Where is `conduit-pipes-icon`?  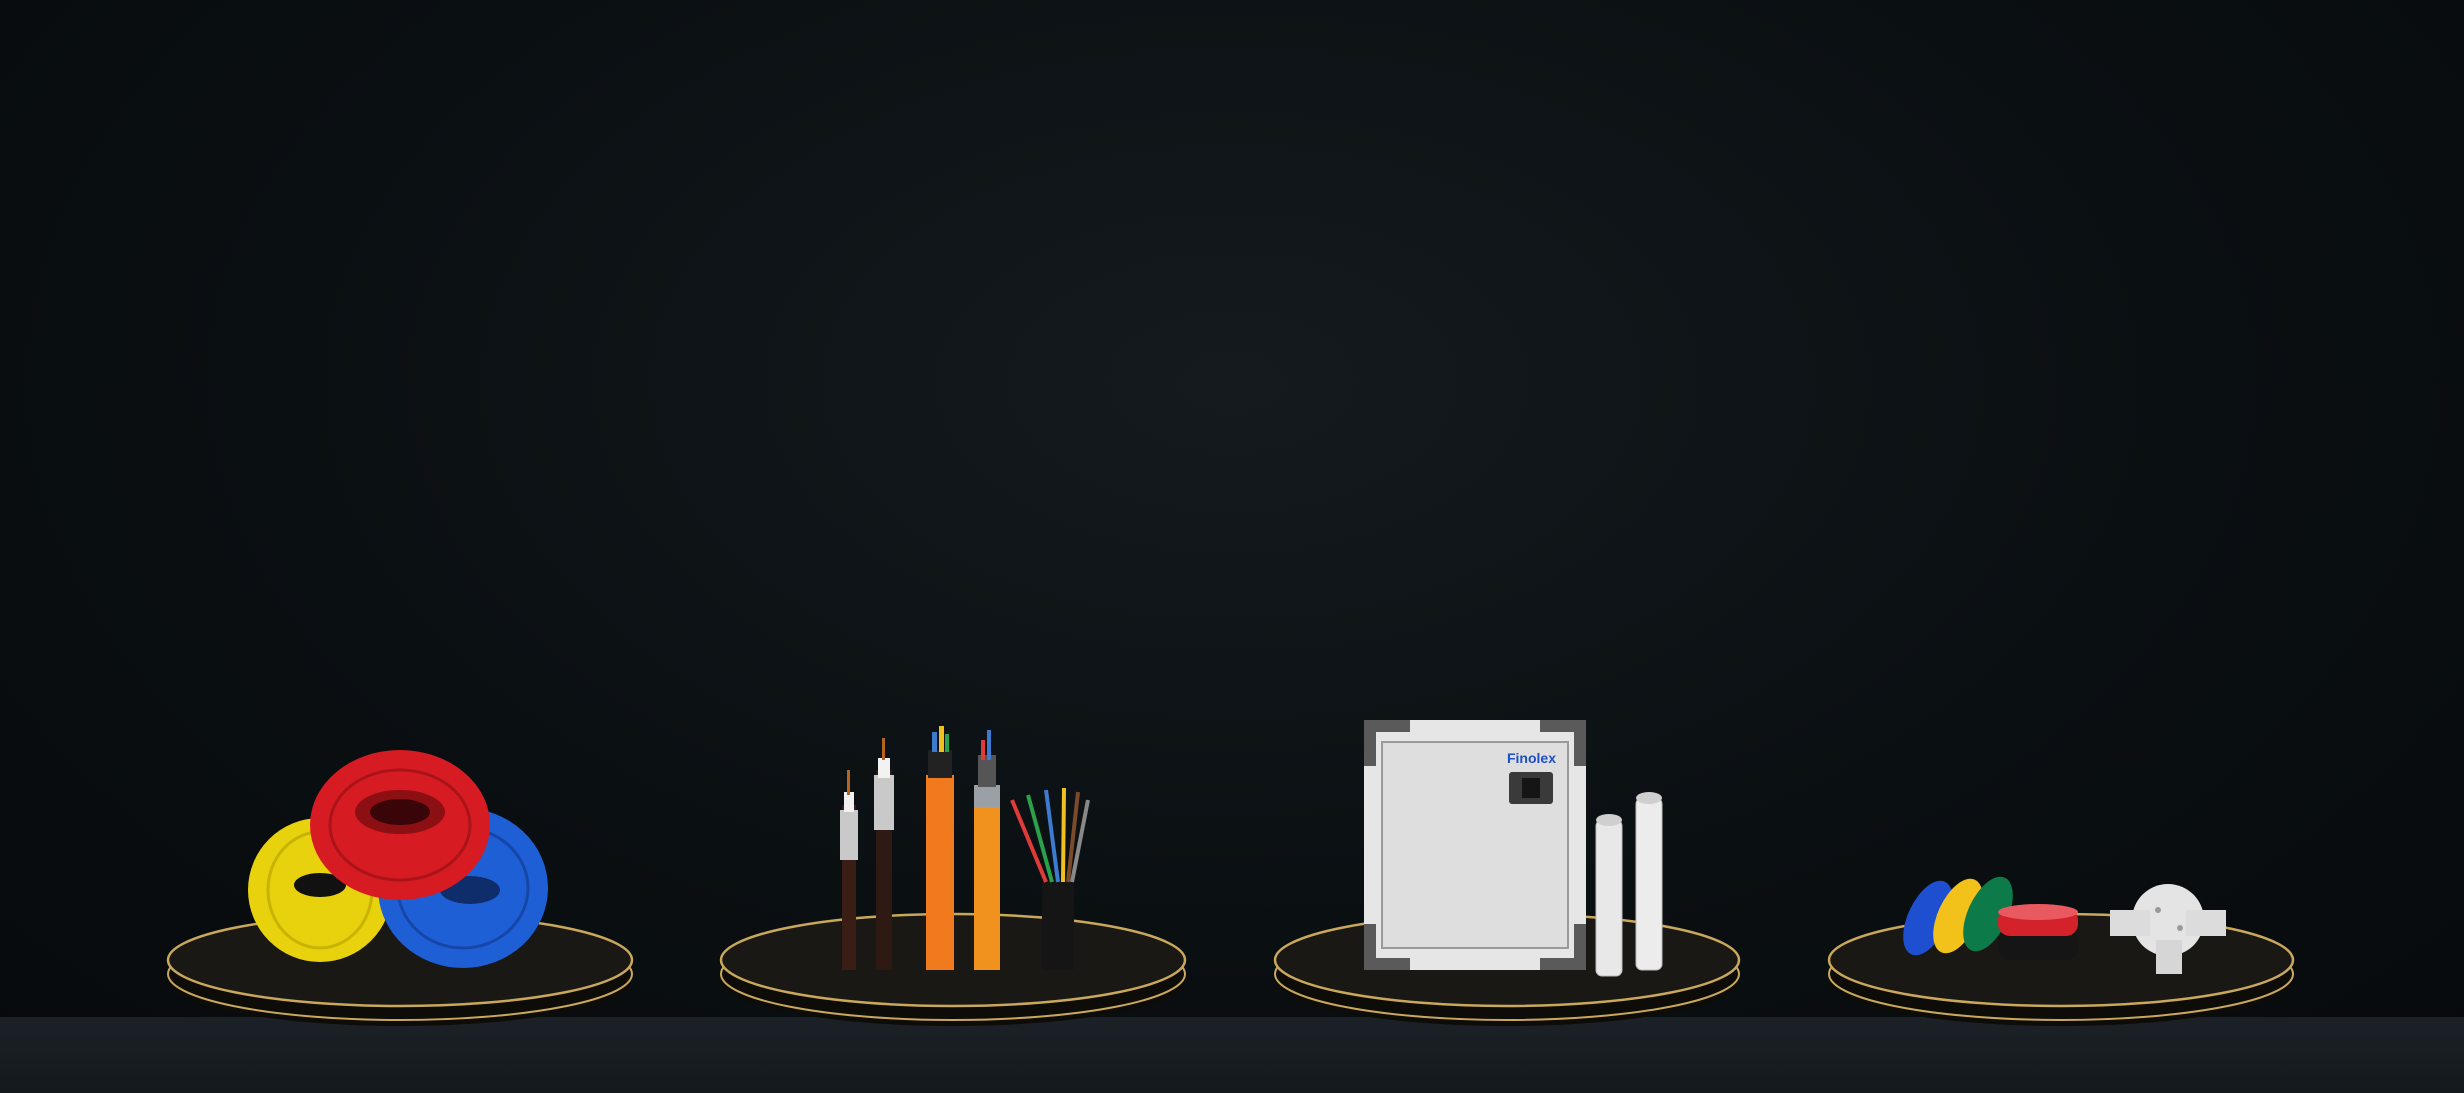
conduit-pipes-icon is located at coordinates (1629, 884).